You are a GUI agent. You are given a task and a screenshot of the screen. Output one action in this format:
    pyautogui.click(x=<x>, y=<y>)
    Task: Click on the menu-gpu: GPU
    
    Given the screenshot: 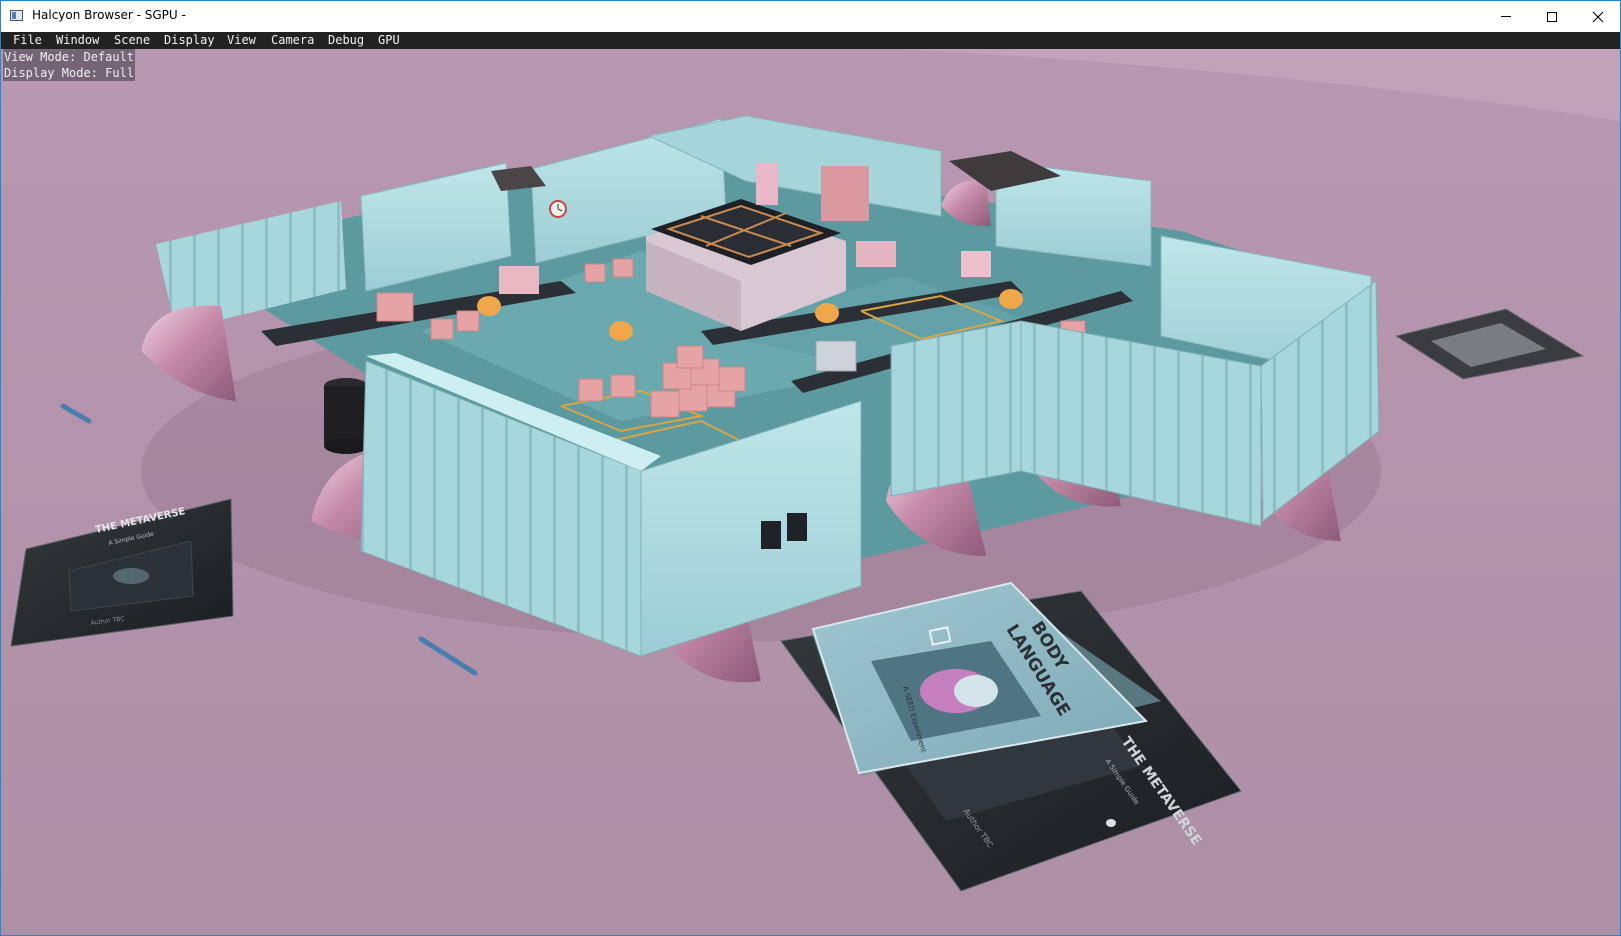 What is the action you would take?
    pyautogui.click(x=389, y=40)
    